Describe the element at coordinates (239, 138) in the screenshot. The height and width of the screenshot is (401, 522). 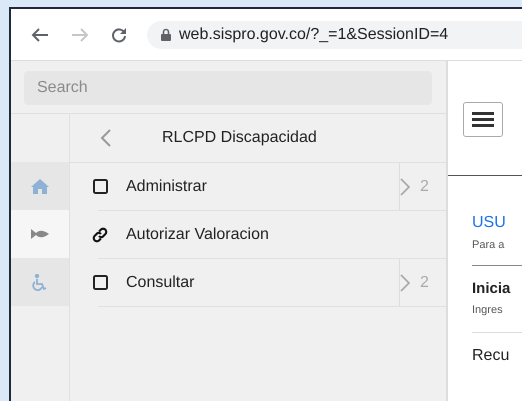
I see `menu-title: RLCPD Discapacidad` at that location.